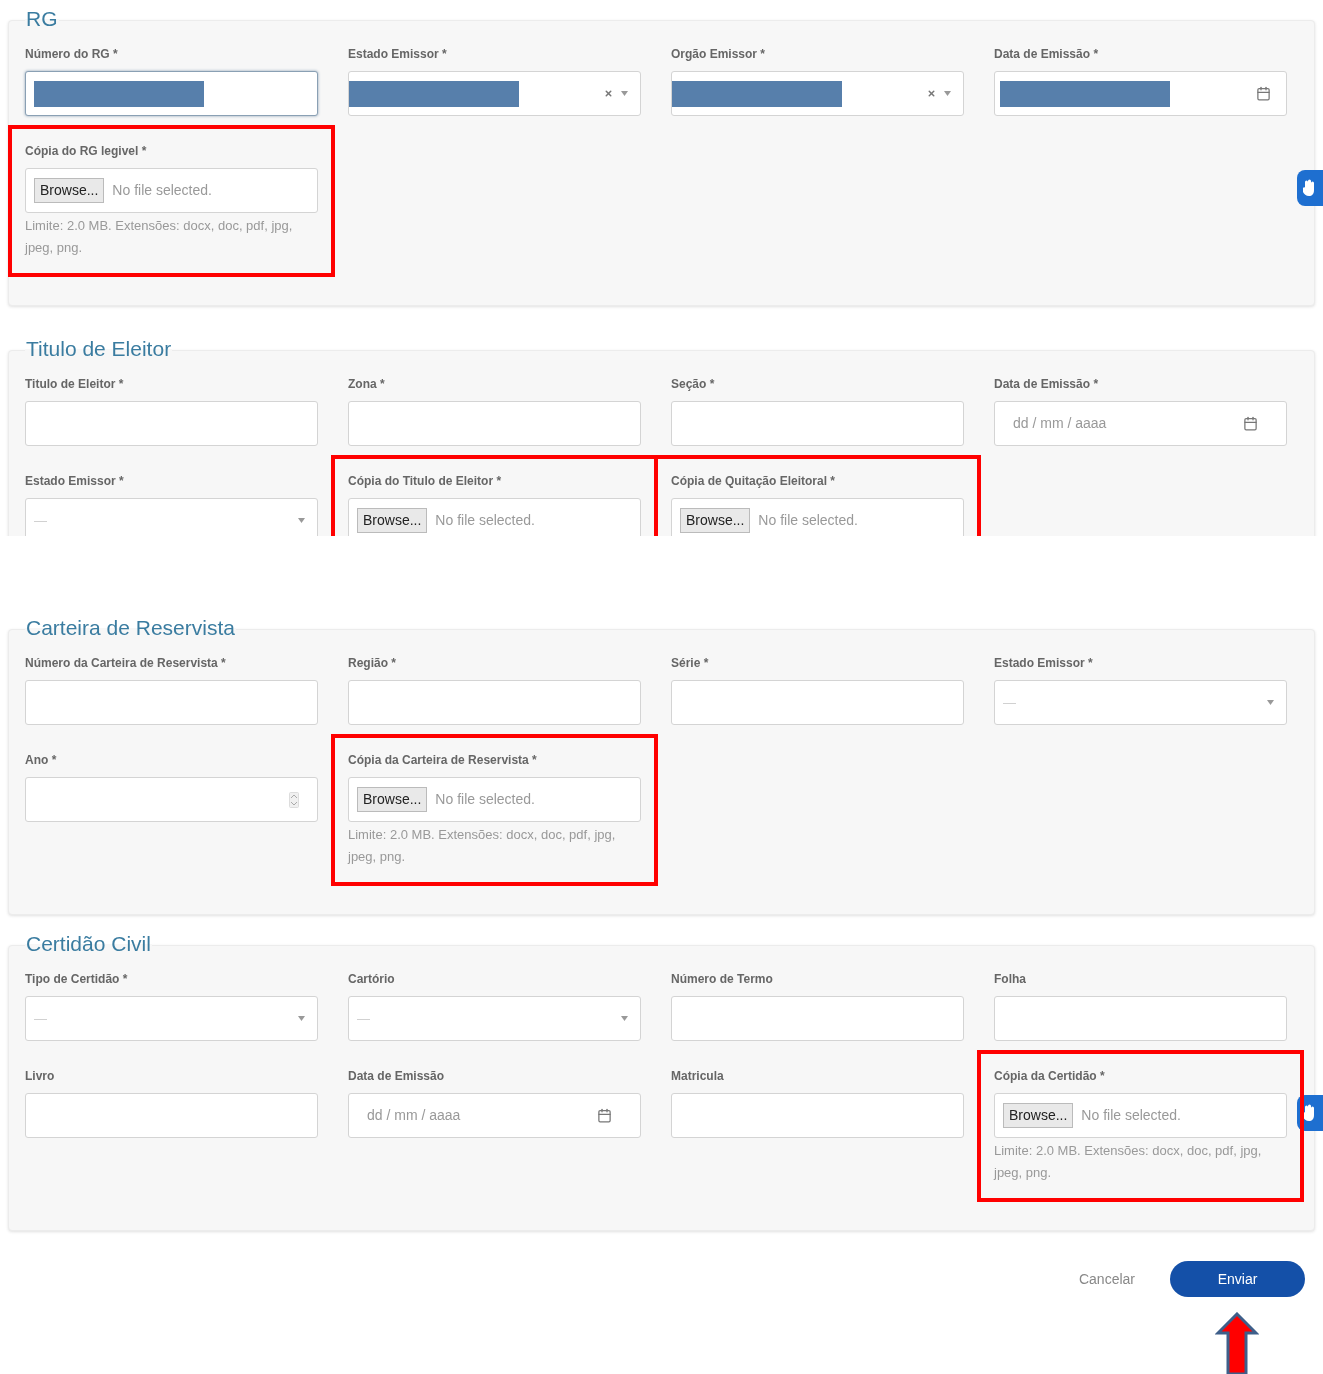 This screenshot has width=1323, height=1374. What do you see at coordinates (719, 54) in the screenshot?
I see `field-label: Orgão Emissor *` at bounding box center [719, 54].